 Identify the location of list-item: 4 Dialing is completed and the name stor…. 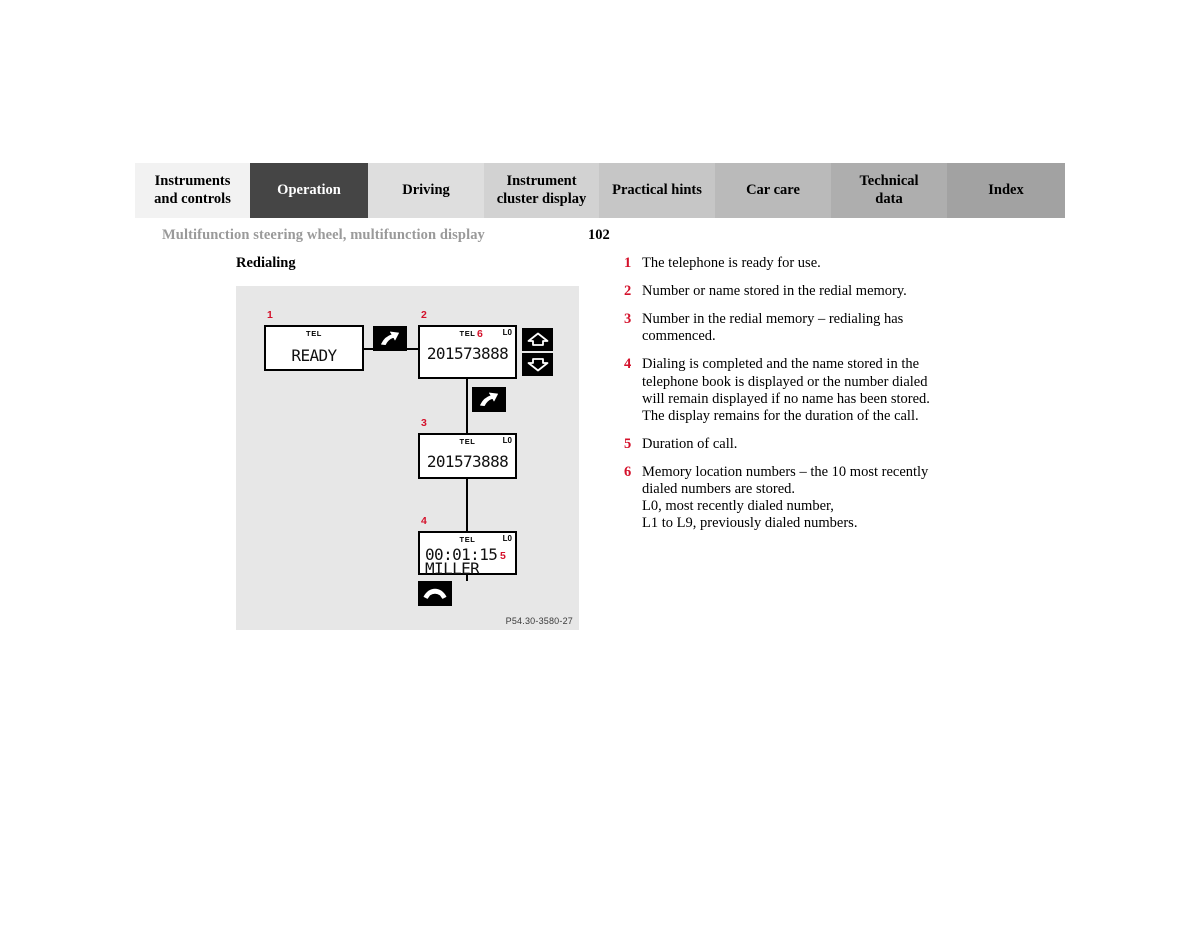
(794, 390).